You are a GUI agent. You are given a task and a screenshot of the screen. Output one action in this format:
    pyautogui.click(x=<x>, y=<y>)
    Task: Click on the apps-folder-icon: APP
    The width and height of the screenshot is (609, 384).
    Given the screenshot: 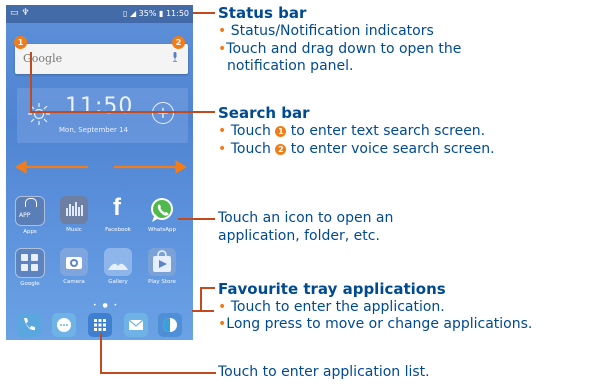 What is the action you would take?
    pyautogui.click(x=30, y=211)
    